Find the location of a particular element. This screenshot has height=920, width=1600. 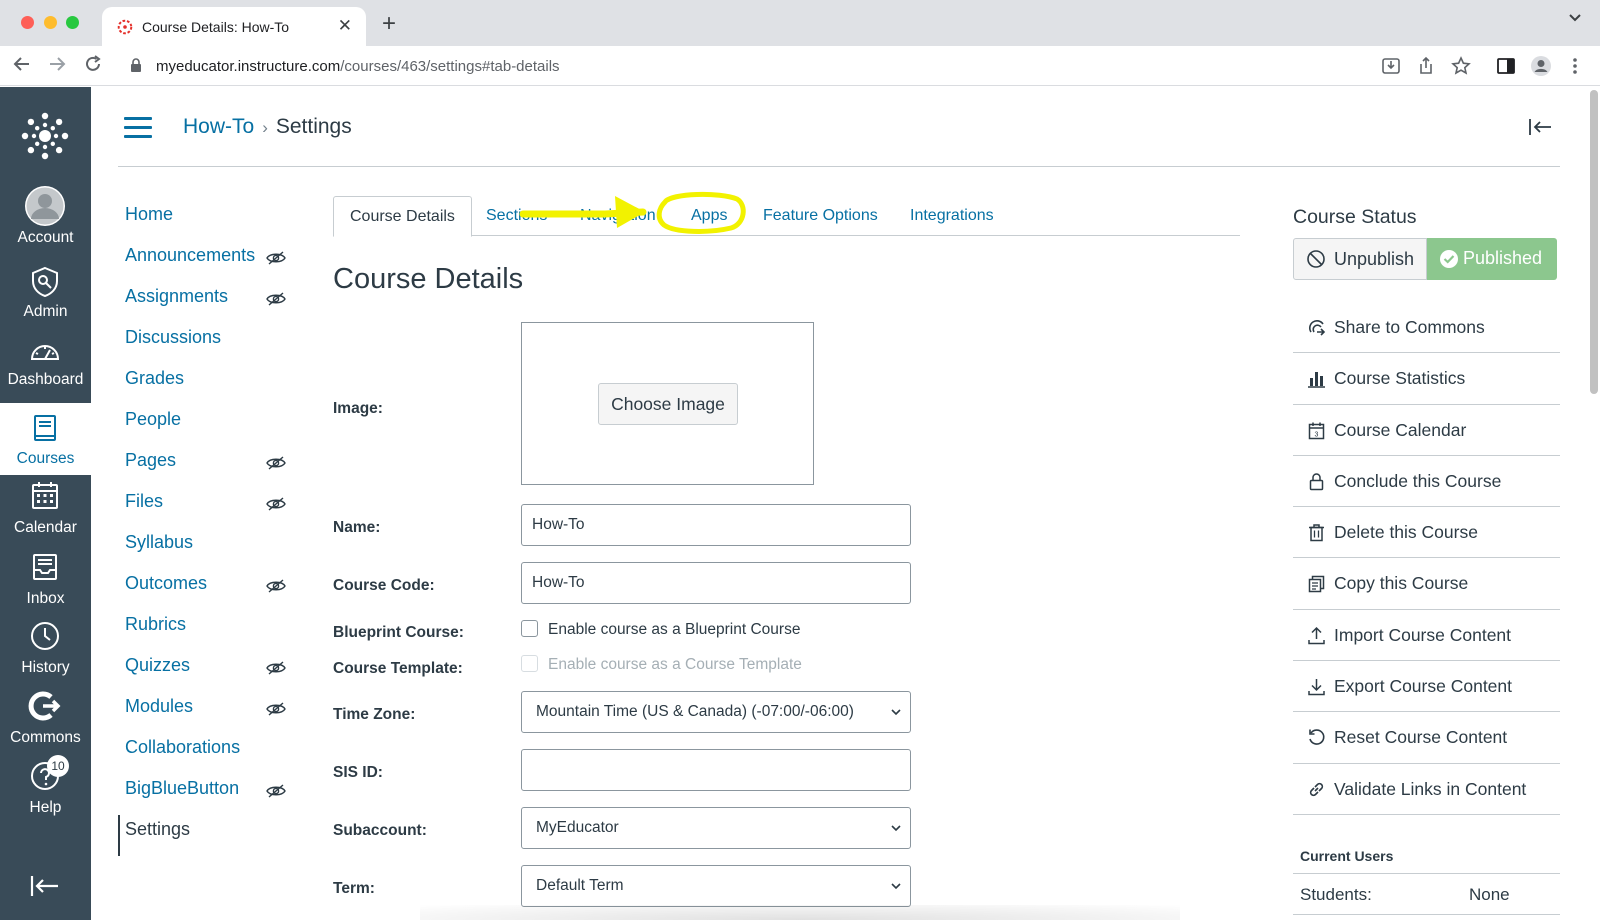

course-nav-pages: Pages is located at coordinates (208, 466).